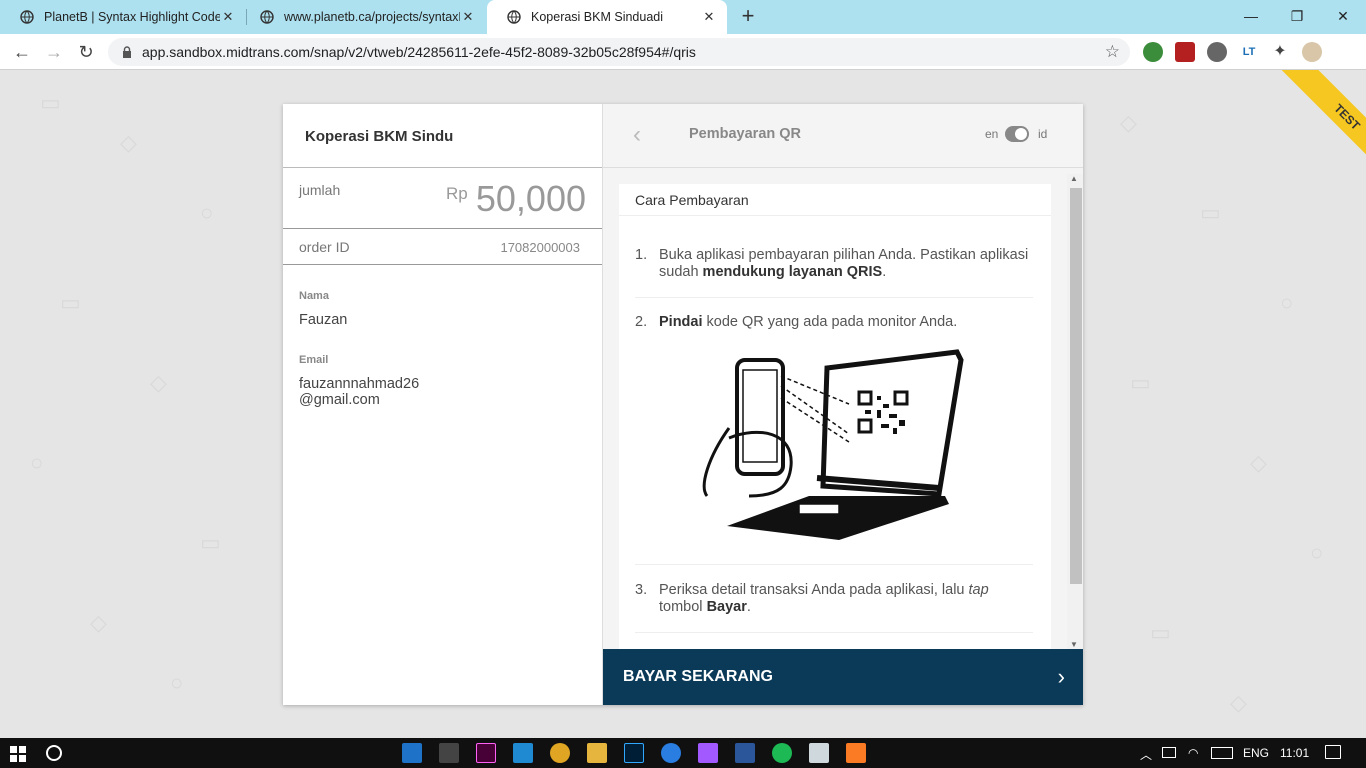 Image resolution: width=1366 pixels, height=768 pixels. I want to click on new-tab-icon: +, so click(748, 16).